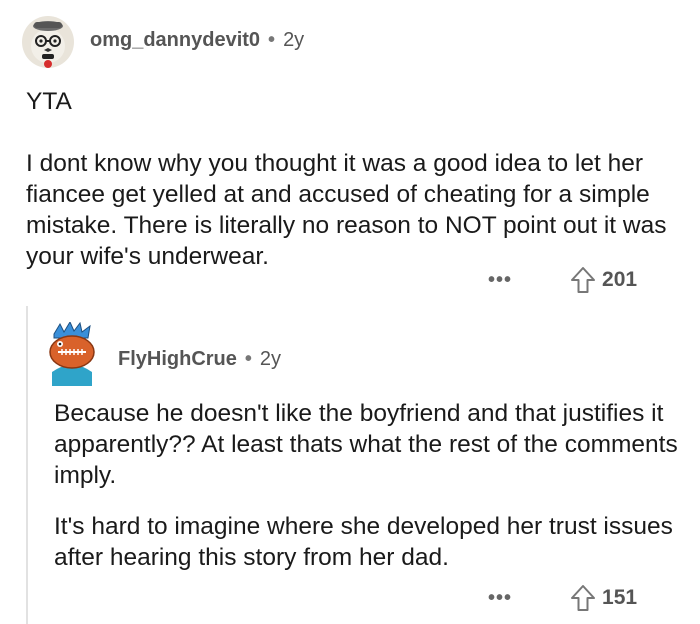  Describe the element at coordinates (294, 40) in the screenshot. I see `comment-age: 2y` at that location.